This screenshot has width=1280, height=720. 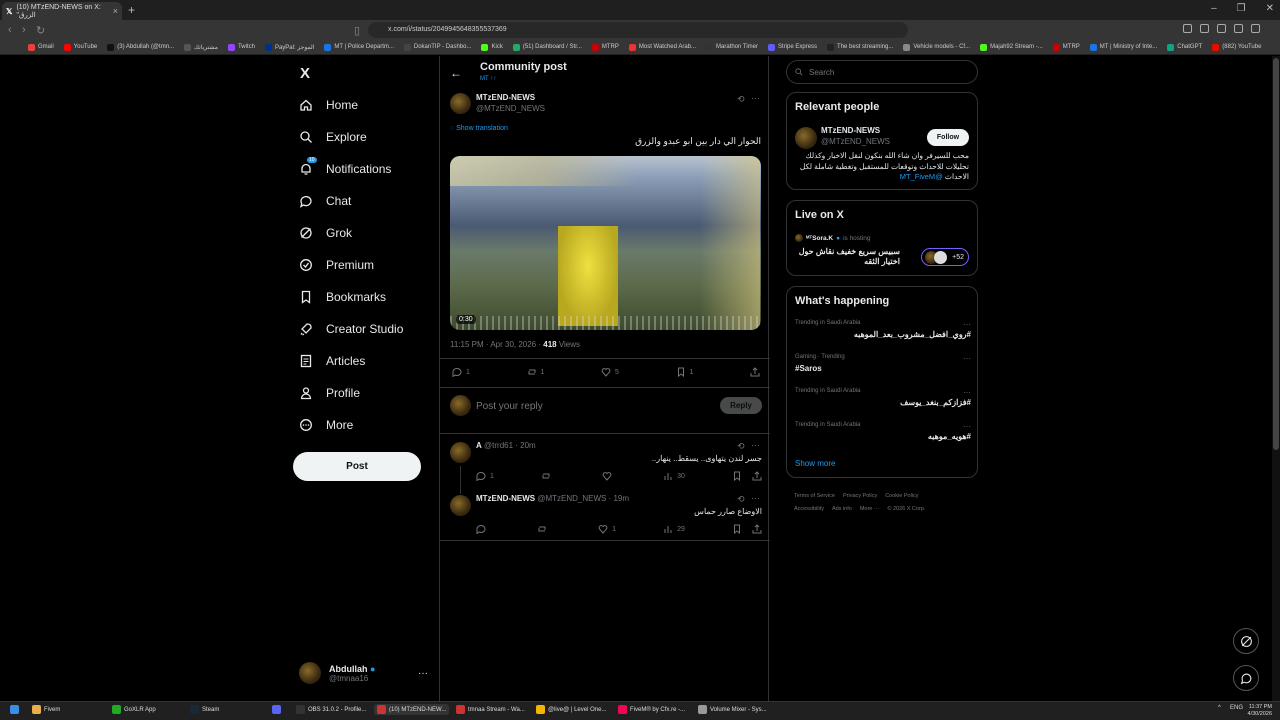 What do you see at coordinates (1241, 8) in the screenshot?
I see `maximize-icon: ❐` at bounding box center [1241, 8].